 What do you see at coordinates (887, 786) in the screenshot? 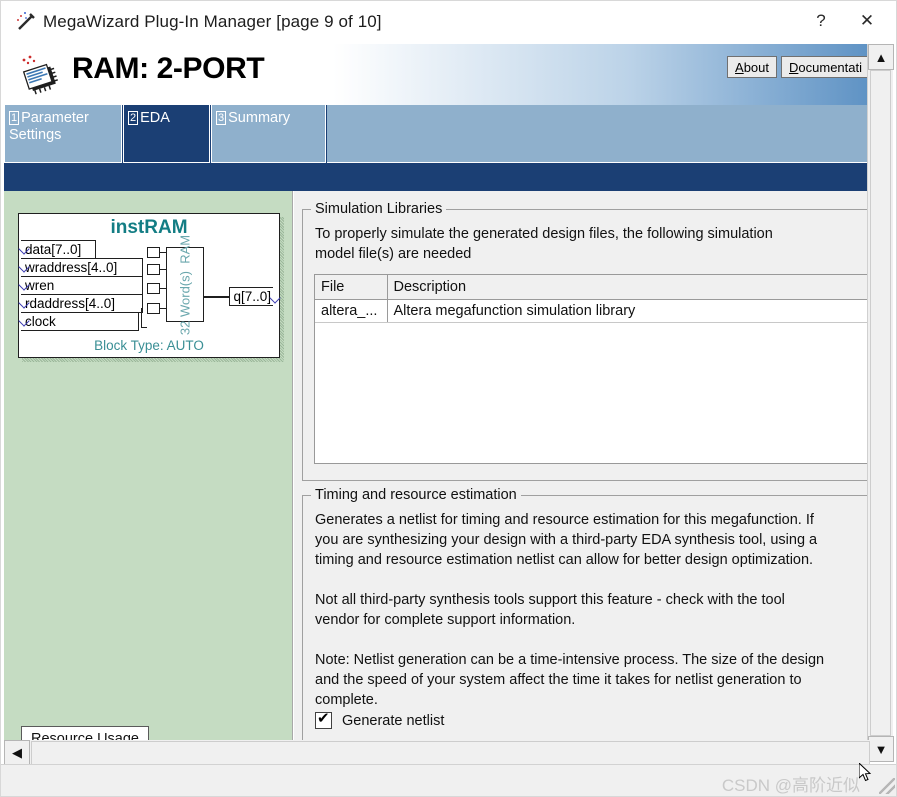
I see `resize-grip` at bounding box center [887, 786].